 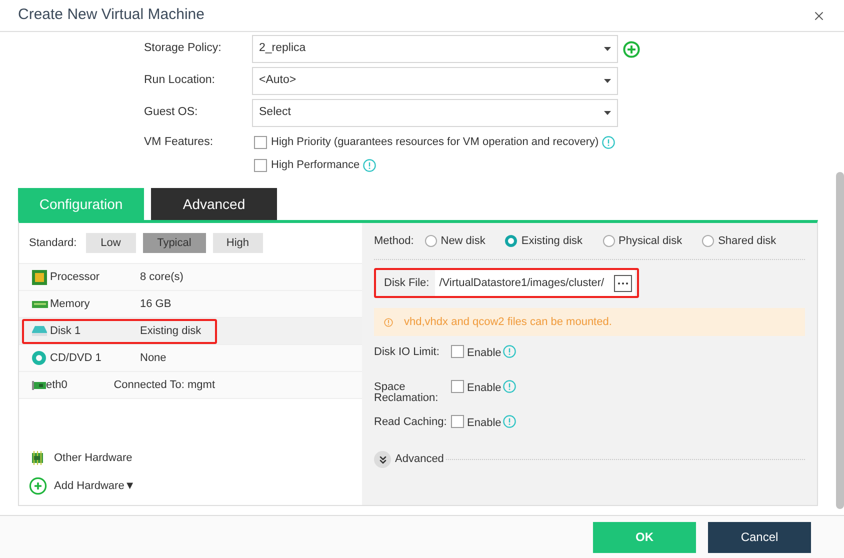 I want to click on radio-label: Physical disk, so click(x=650, y=241).